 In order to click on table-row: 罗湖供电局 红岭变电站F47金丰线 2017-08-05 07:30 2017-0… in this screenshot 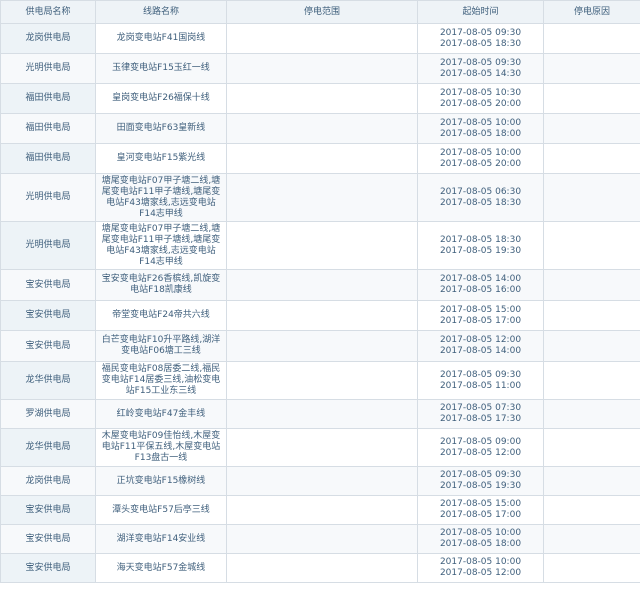, I will do `click(320, 414)`.